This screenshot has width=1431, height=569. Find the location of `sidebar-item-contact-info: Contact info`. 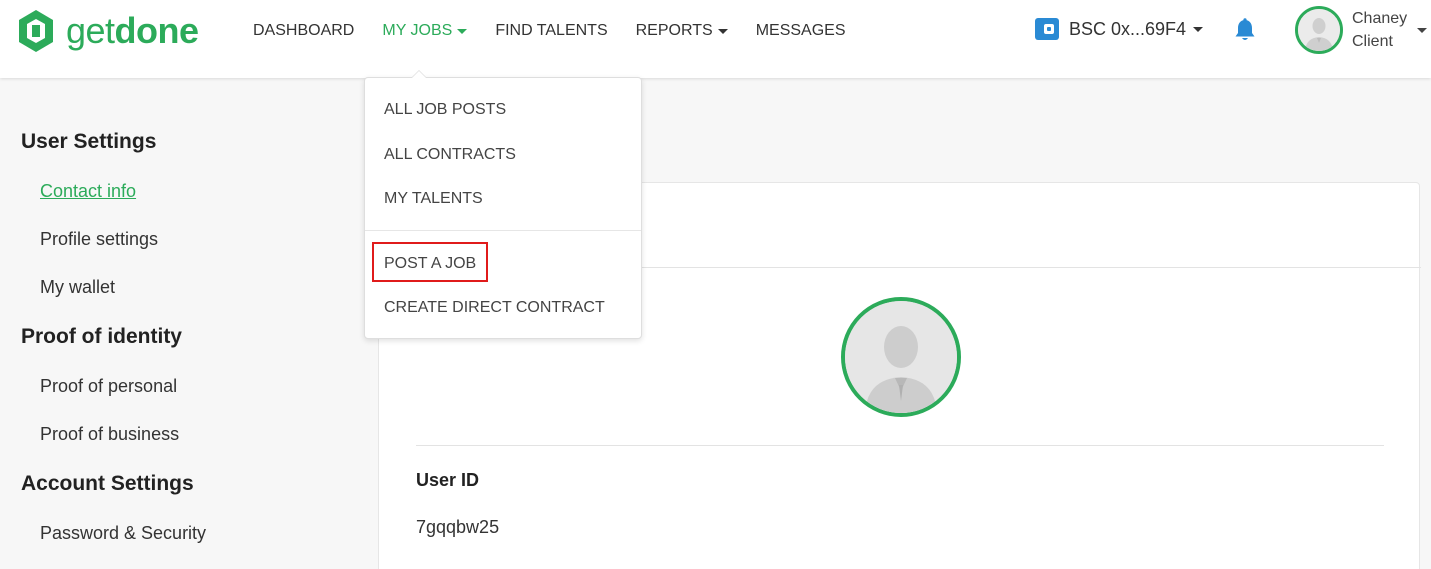

sidebar-item-contact-info: Contact info is located at coordinates (88, 191).